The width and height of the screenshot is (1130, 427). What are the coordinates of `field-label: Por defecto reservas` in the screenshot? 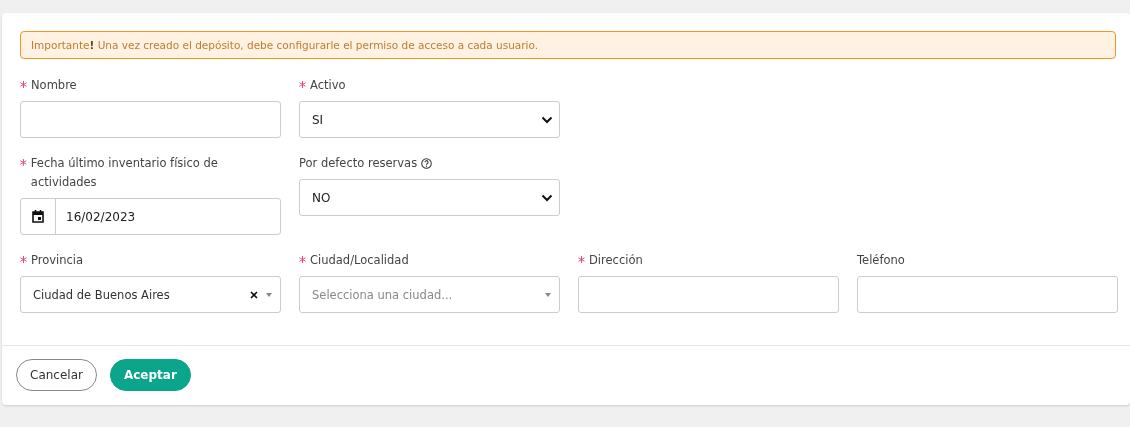 It's located at (358, 163).